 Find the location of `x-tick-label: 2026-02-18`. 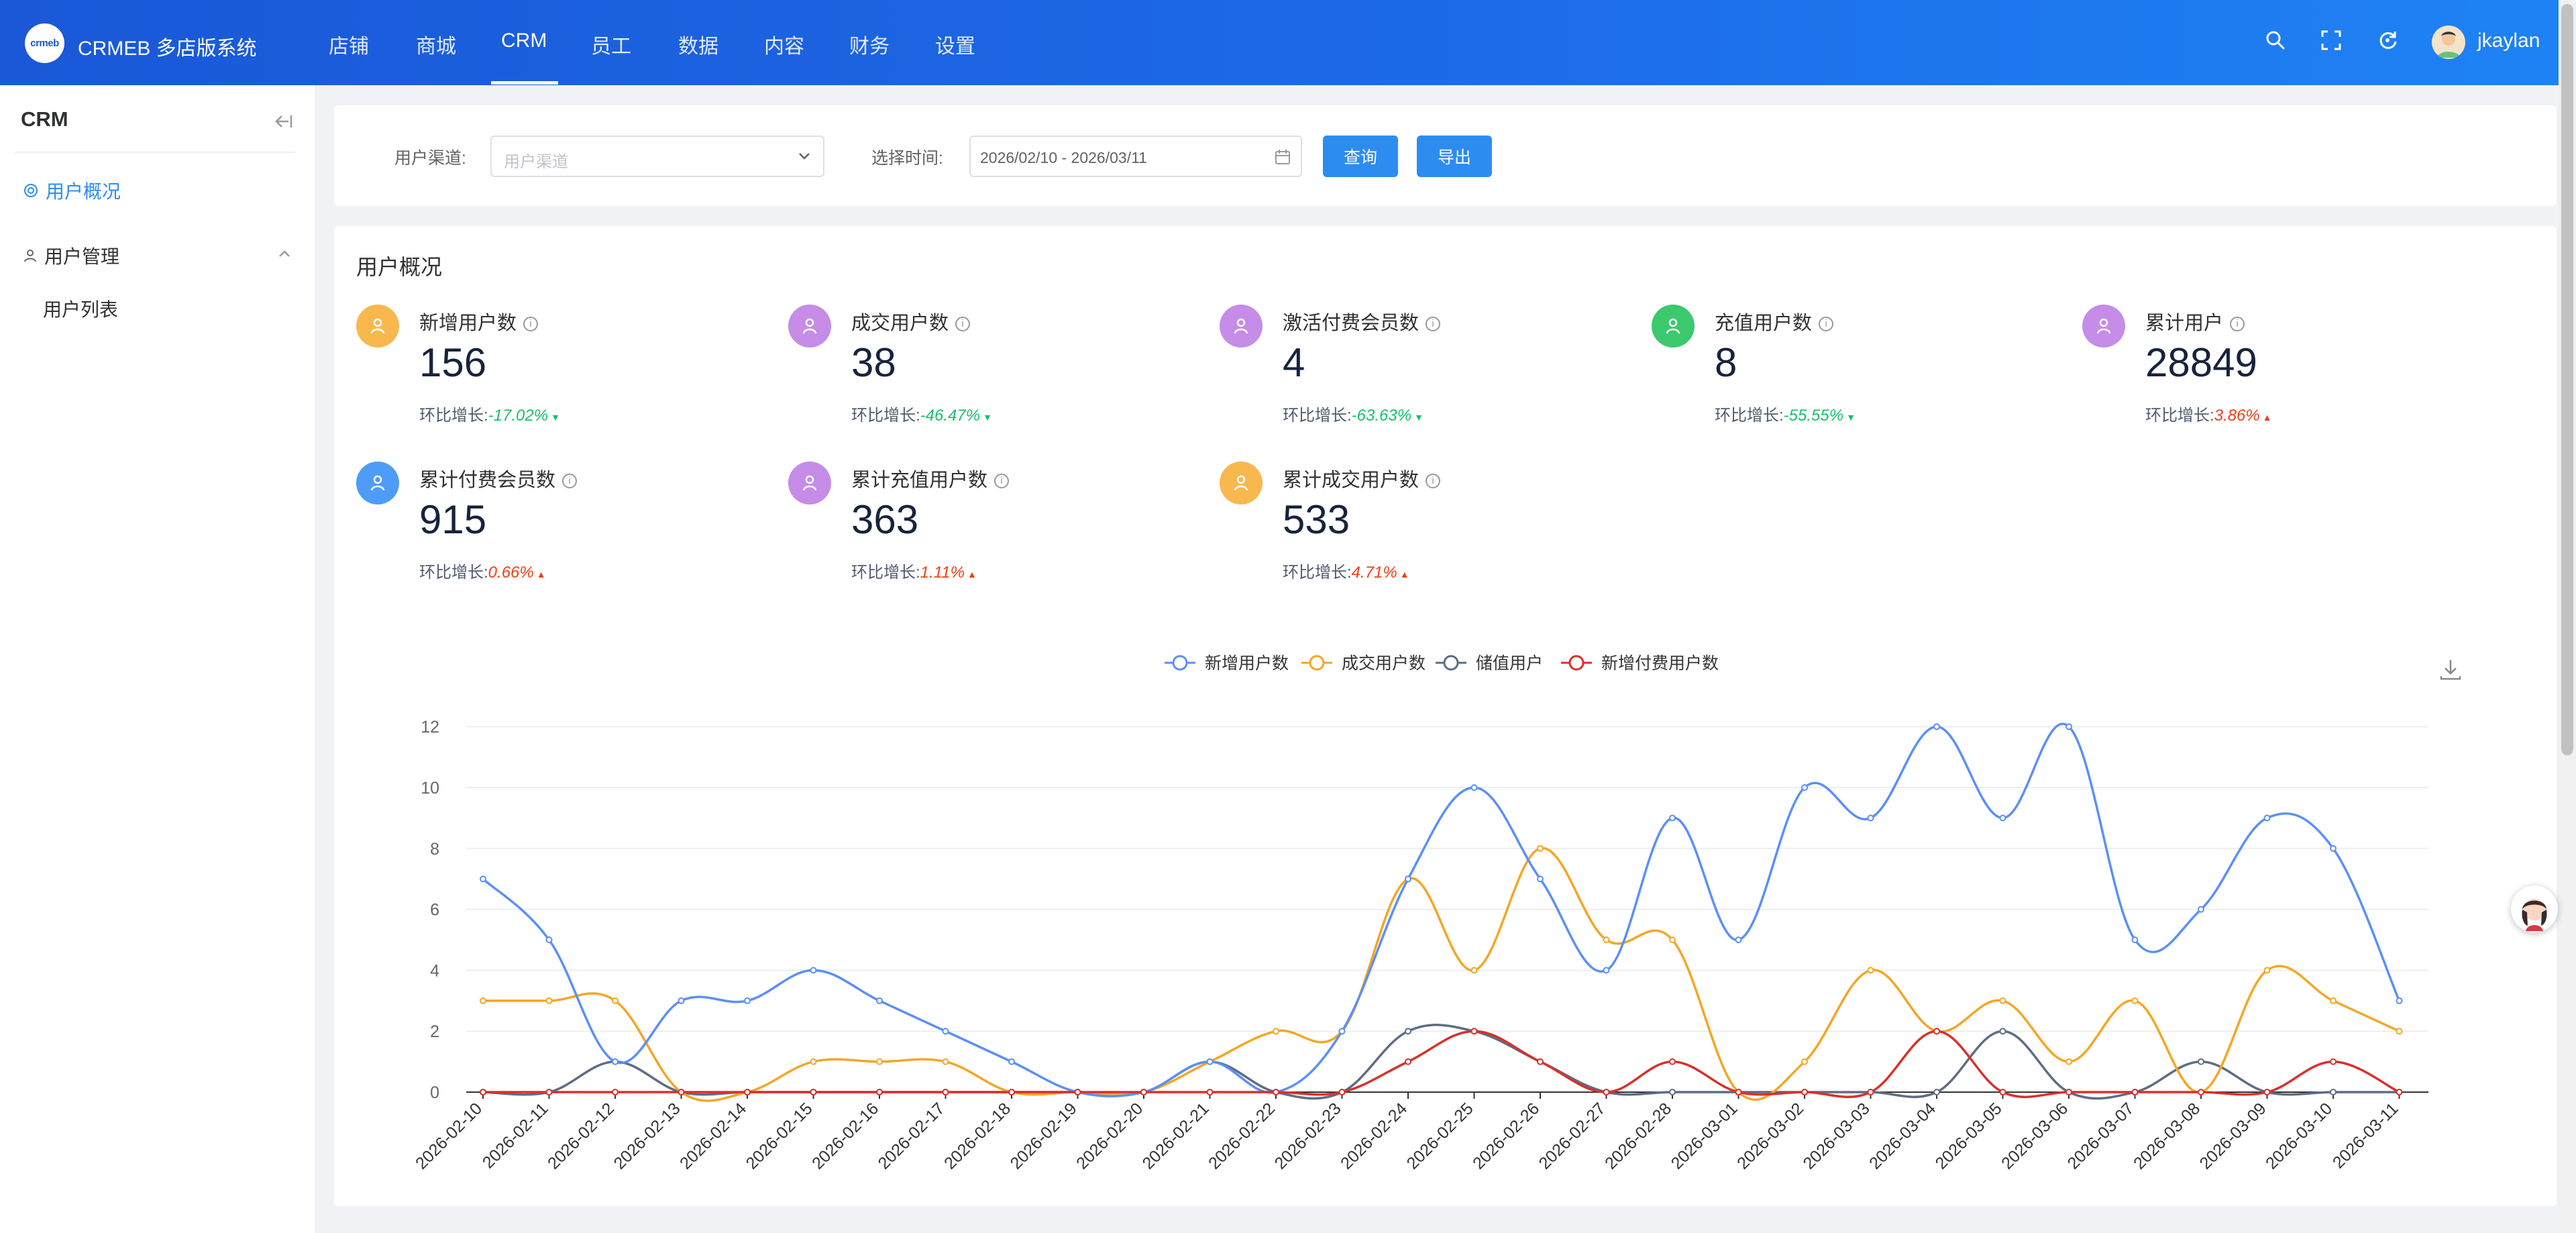

x-tick-label: 2026-02-18 is located at coordinates (977, 1136).